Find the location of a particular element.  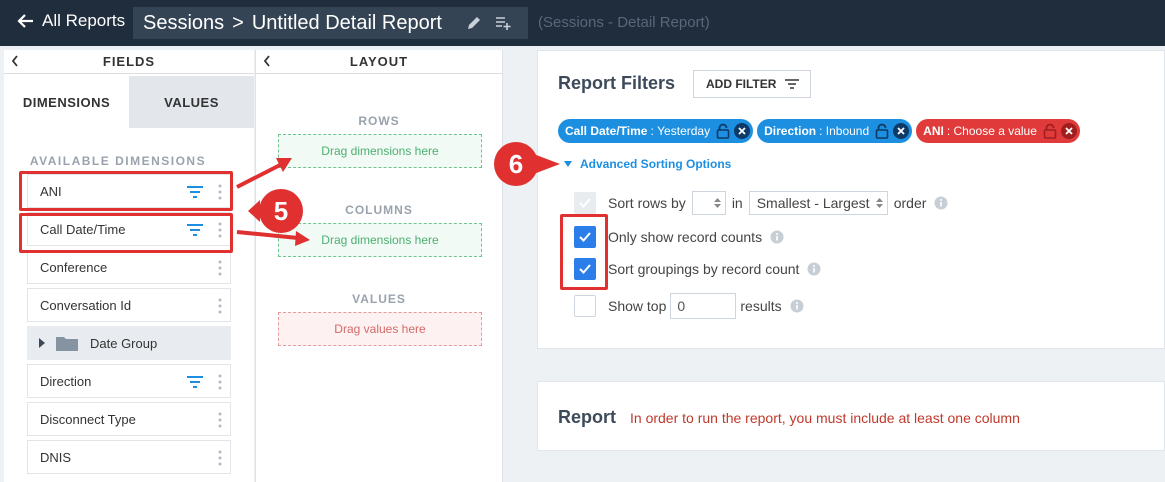

dimension-label: Disconnect Type is located at coordinates (88, 419).